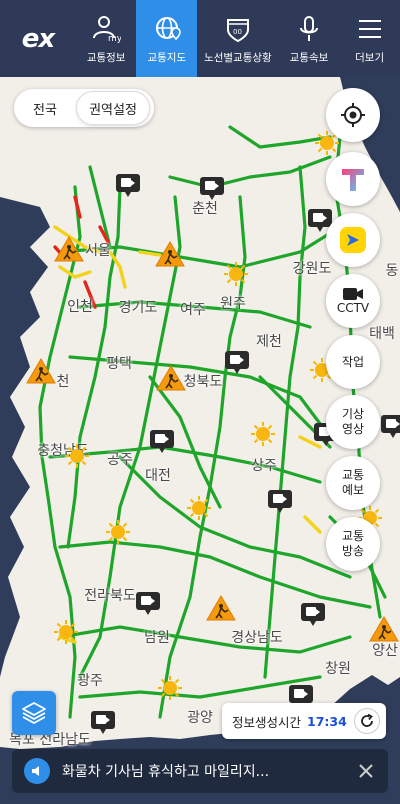 The width and height of the screenshot is (400, 804). I want to click on map-layers-button, so click(34, 713).